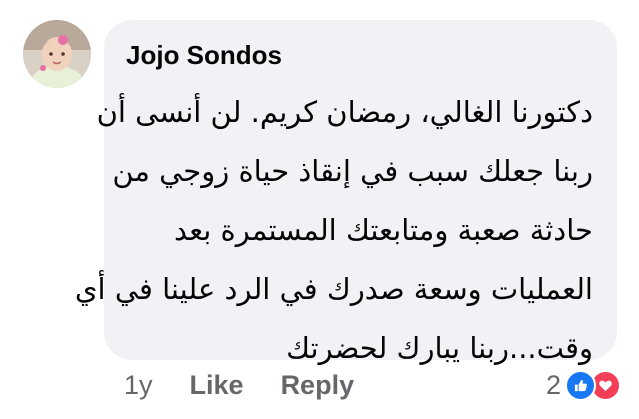 The width and height of the screenshot is (639, 419). What do you see at coordinates (333, 289) in the screenshot?
I see `comment-line: العمليات وسعة صدرك في الرد علينا في أي` at bounding box center [333, 289].